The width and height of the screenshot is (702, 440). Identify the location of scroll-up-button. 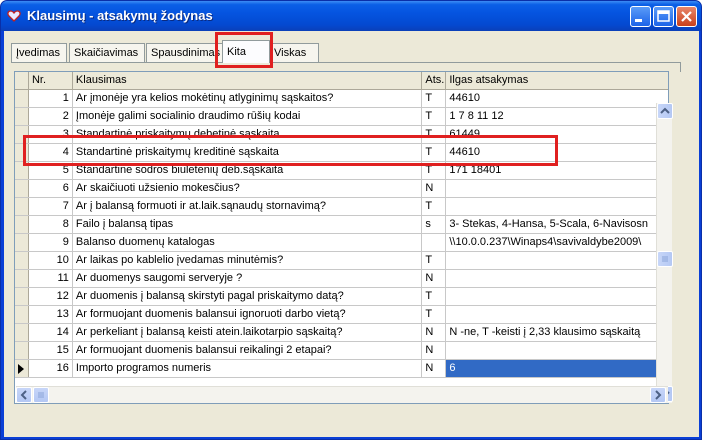
(665, 111).